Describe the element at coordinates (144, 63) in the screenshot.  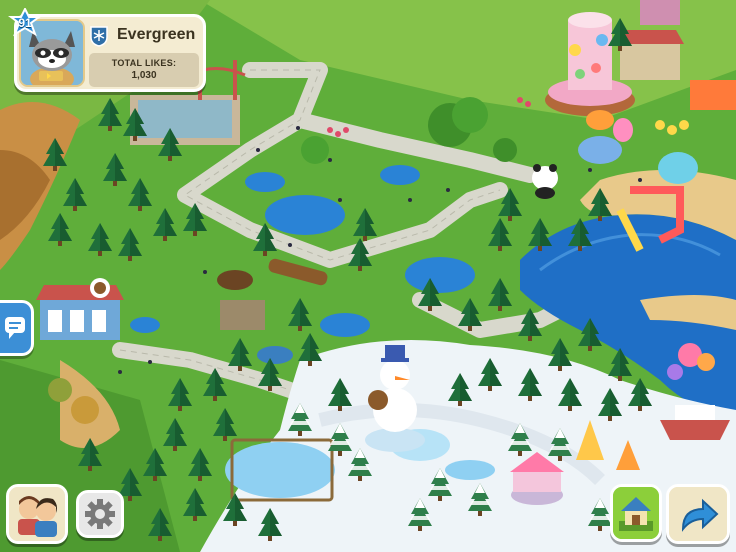
I see `likes-label: TOTAL LIKES:` at that location.